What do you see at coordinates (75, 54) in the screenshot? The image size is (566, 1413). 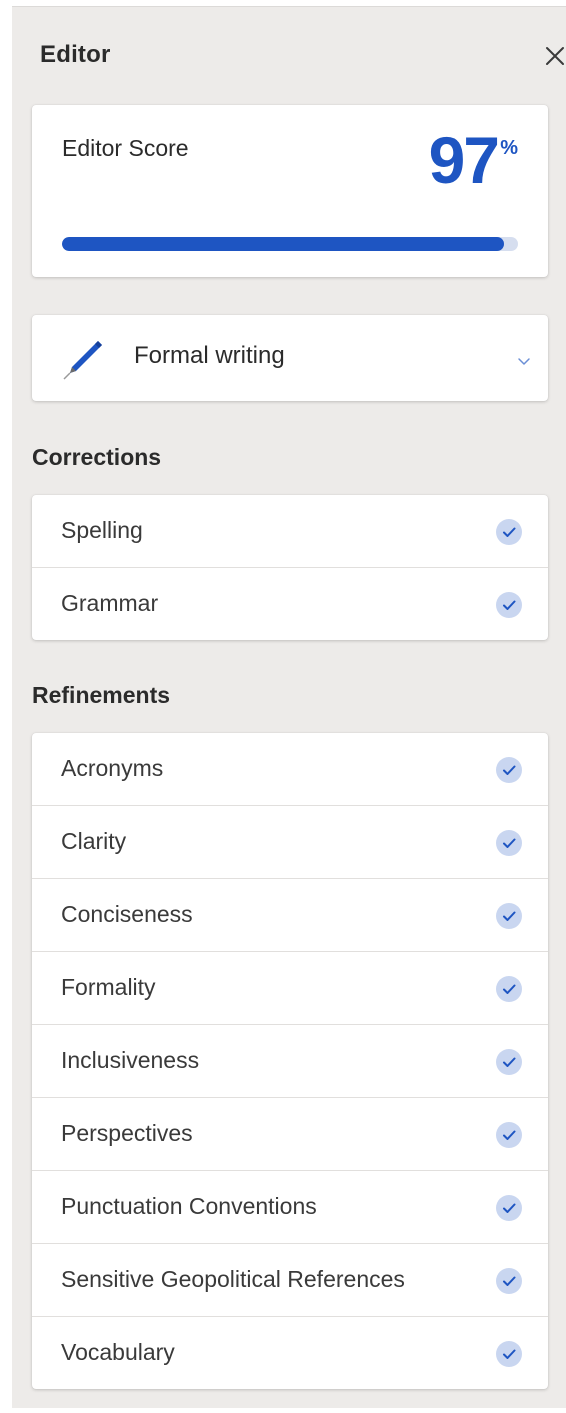 I see `pane-title: Editor` at bounding box center [75, 54].